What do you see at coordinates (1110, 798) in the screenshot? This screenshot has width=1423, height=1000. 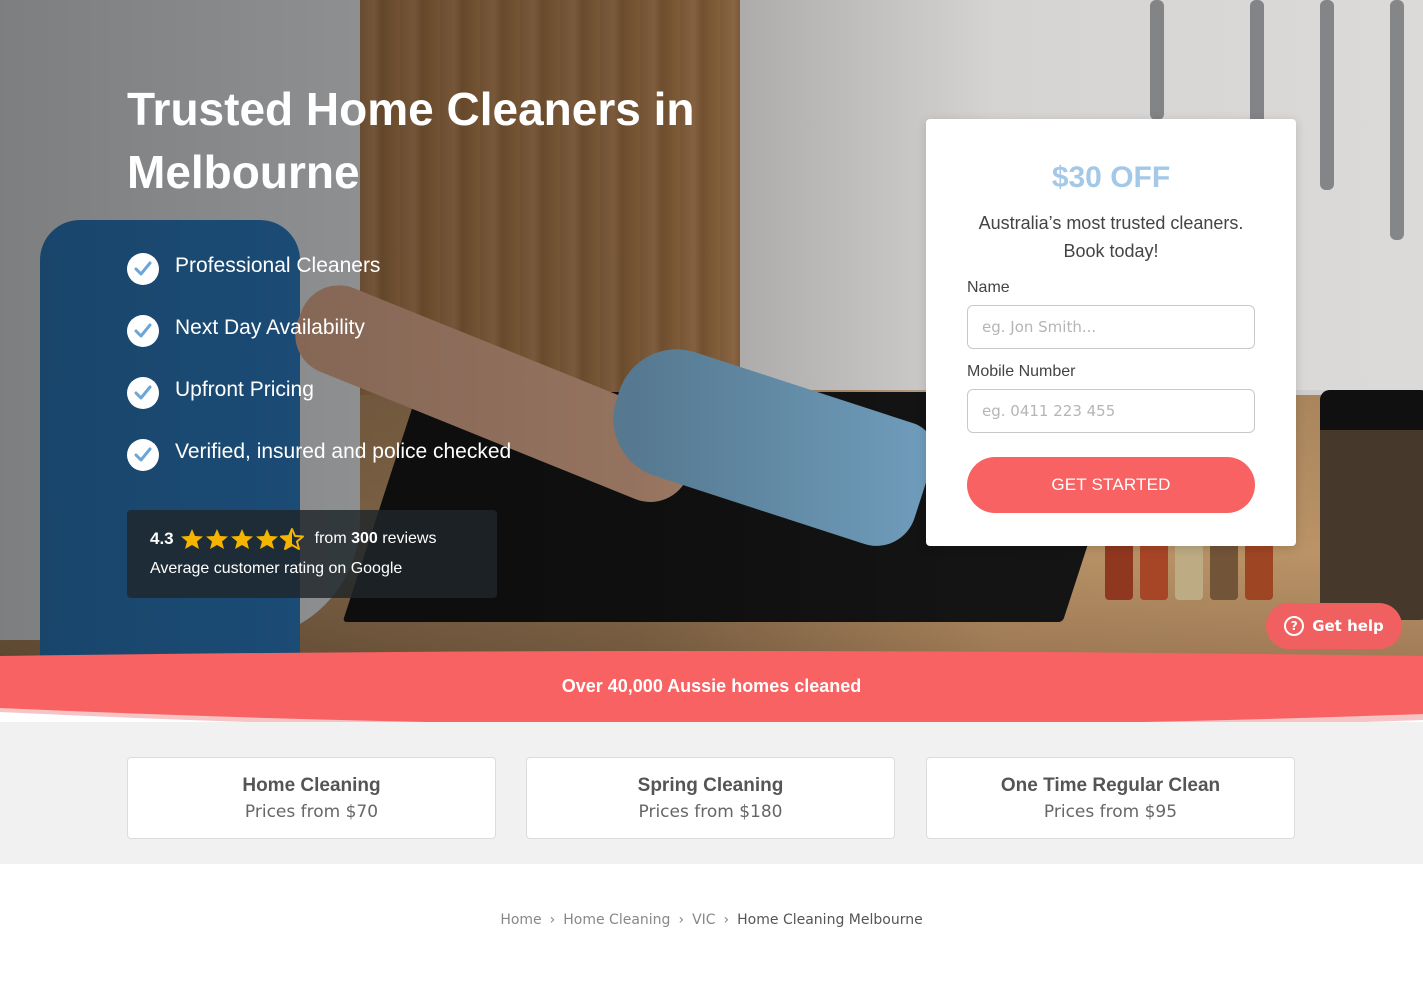 I see `price-card-one-time-regular-clean: One Time Regular Clean Prices from $95` at bounding box center [1110, 798].